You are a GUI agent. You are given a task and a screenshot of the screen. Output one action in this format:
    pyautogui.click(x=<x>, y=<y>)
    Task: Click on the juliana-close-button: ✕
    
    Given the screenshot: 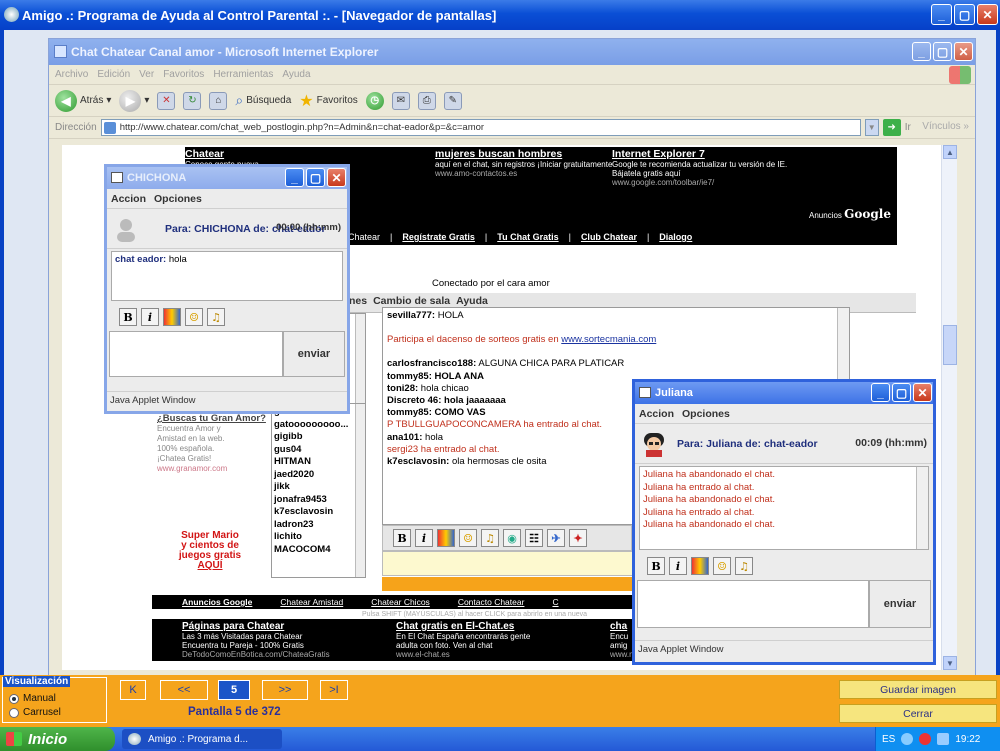 What is the action you would take?
    pyautogui.click(x=922, y=392)
    